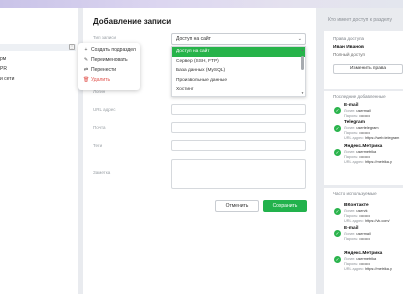  I want to click on sidebar-item: и сети, so click(7, 79).